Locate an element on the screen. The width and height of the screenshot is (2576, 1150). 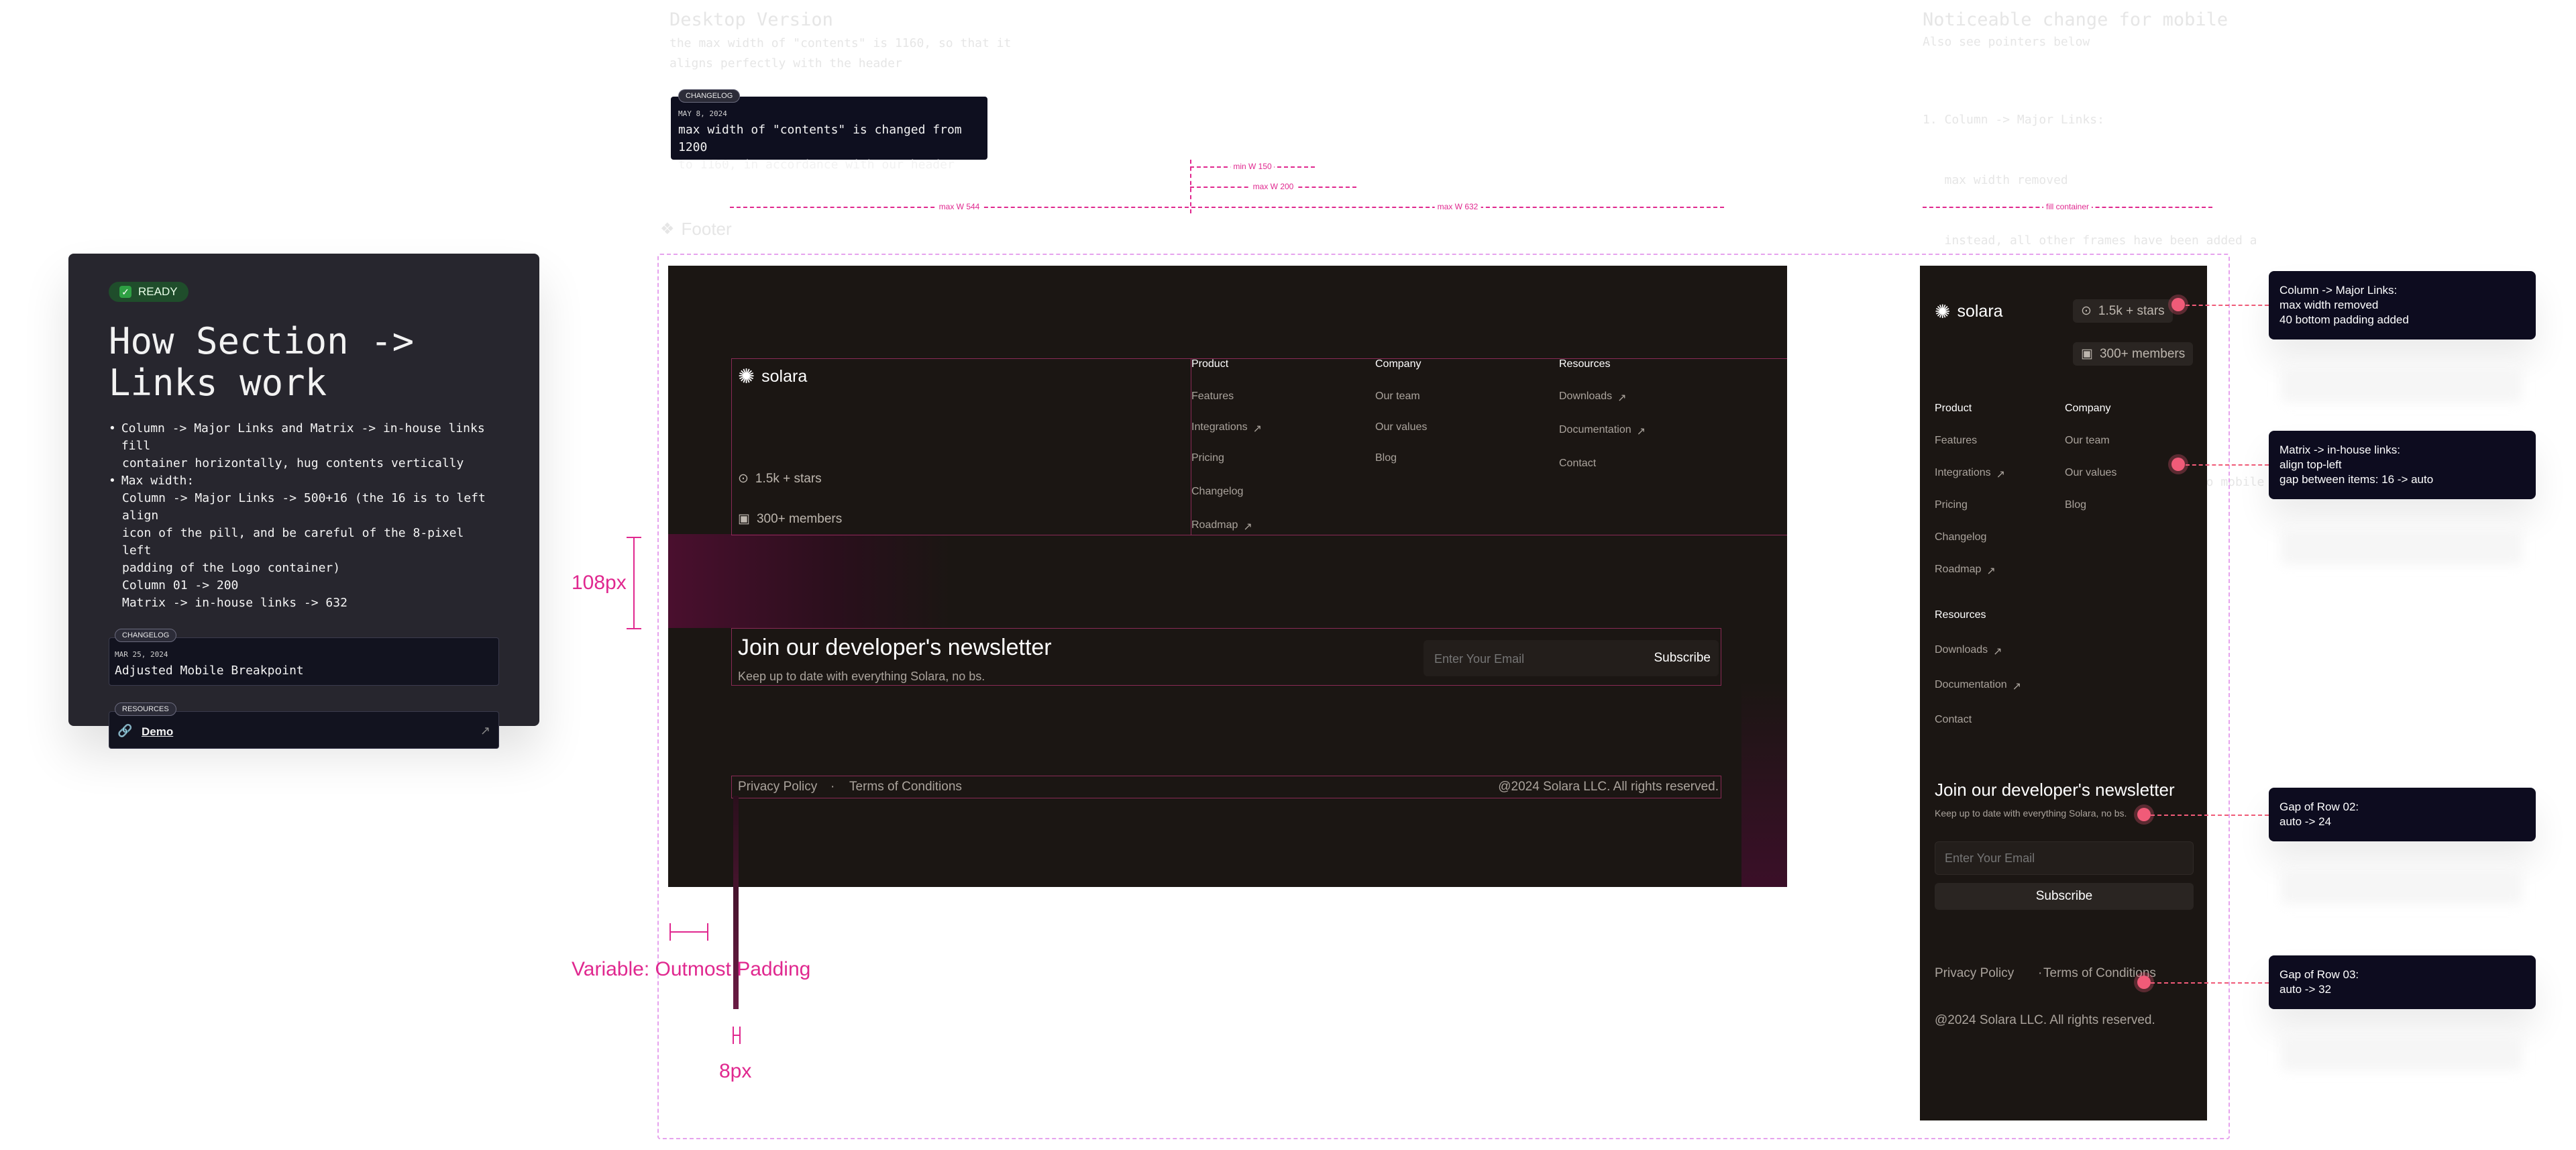
callout-line: Gap of Row 03: is located at coordinates (2319, 974).